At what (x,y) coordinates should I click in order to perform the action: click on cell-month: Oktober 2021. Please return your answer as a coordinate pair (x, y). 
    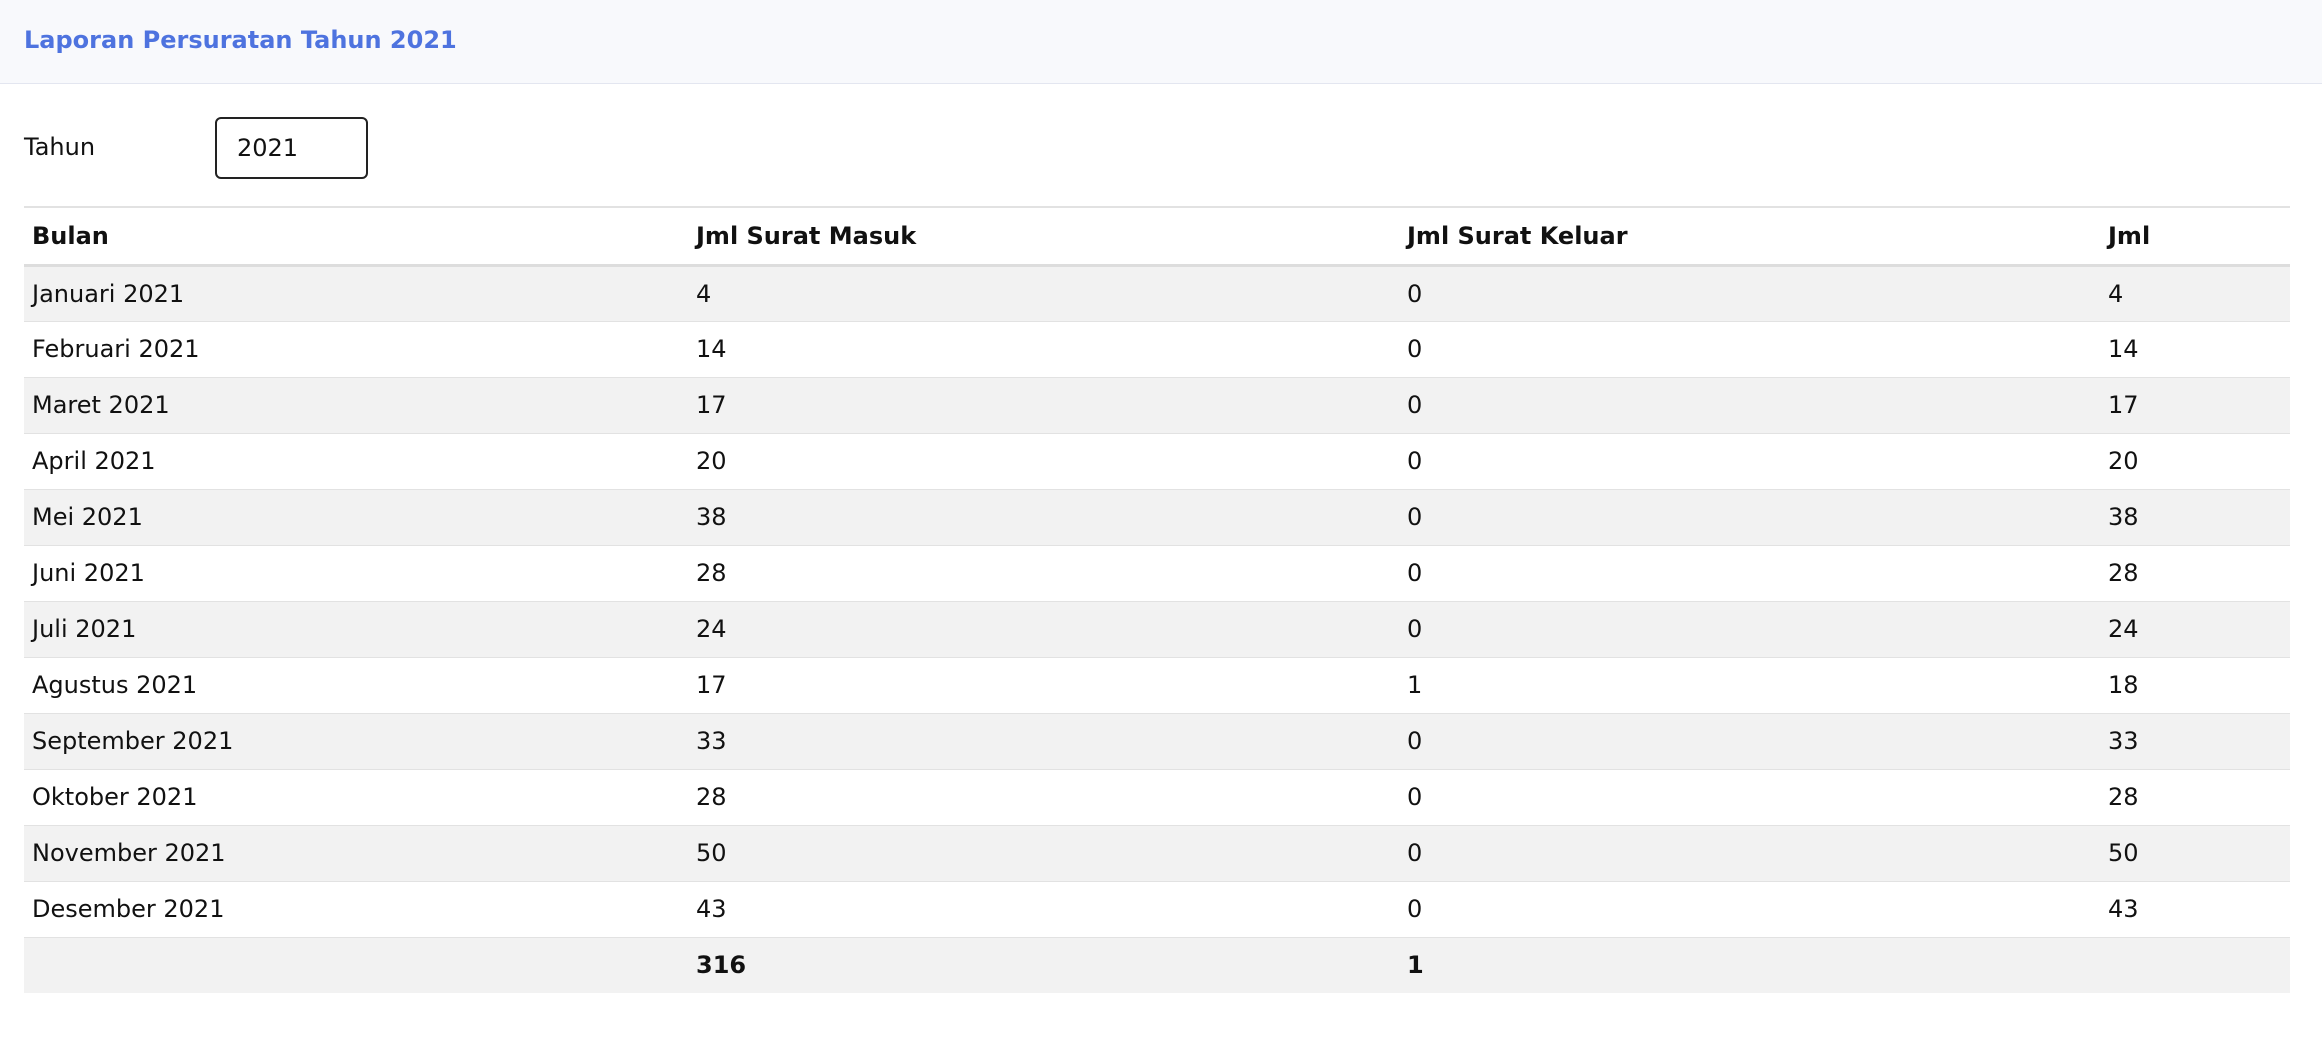
    Looking at the image, I should click on (356, 796).